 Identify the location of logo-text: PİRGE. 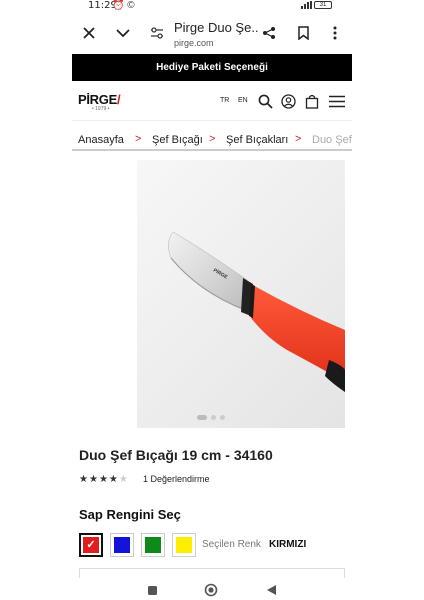
(97, 99).